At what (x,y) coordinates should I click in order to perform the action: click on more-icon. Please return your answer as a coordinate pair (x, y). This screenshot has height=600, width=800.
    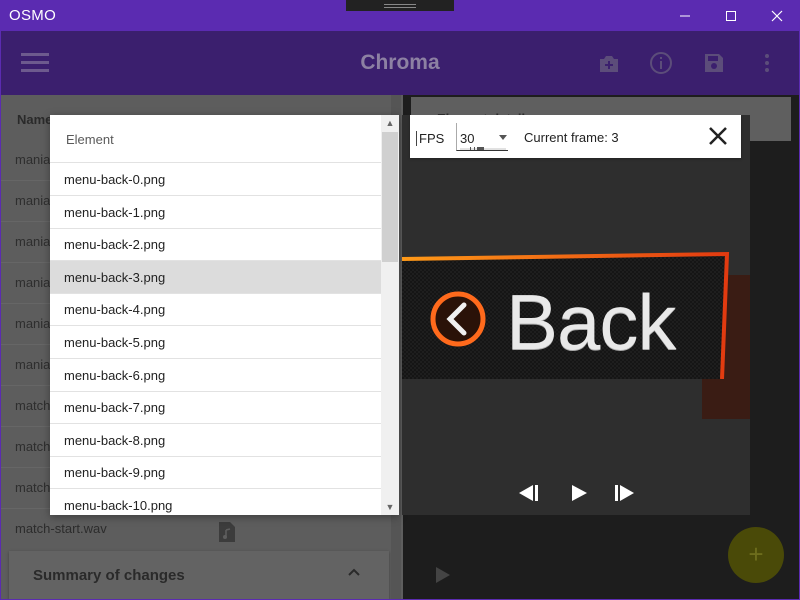
    Looking at the image, I should click on (767, 63).